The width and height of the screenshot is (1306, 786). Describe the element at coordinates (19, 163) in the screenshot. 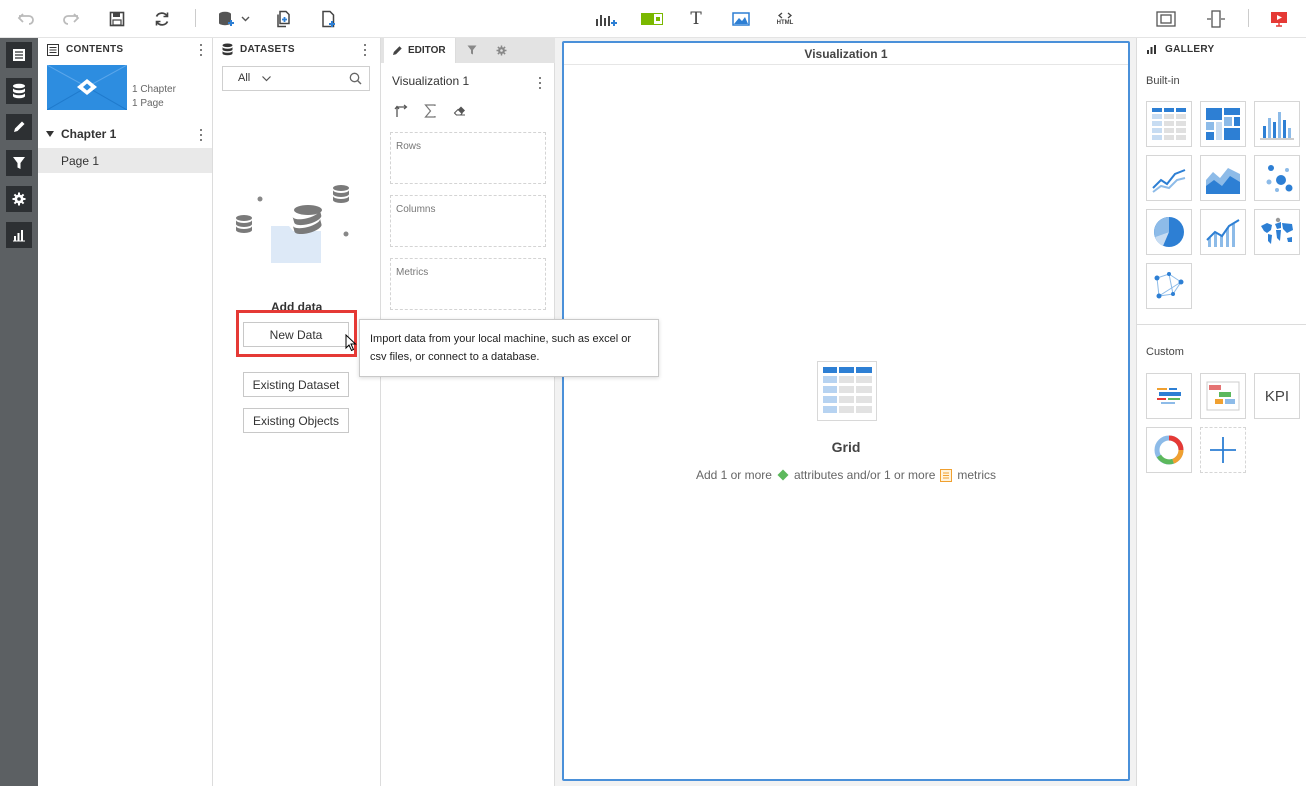

I see `filter-panel-button` at that location.